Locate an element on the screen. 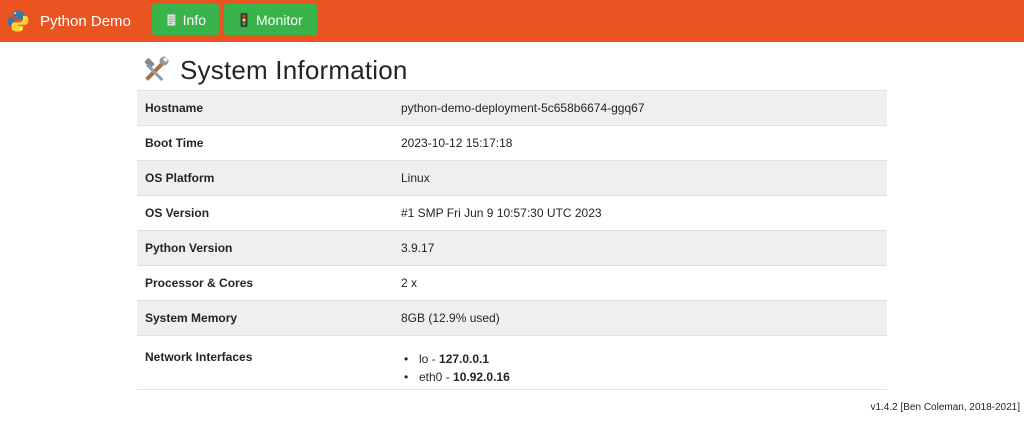 The height and width of the screenshot is (421, 1024). monitor-button-label: Monitor is located at coordinates (279, 19).